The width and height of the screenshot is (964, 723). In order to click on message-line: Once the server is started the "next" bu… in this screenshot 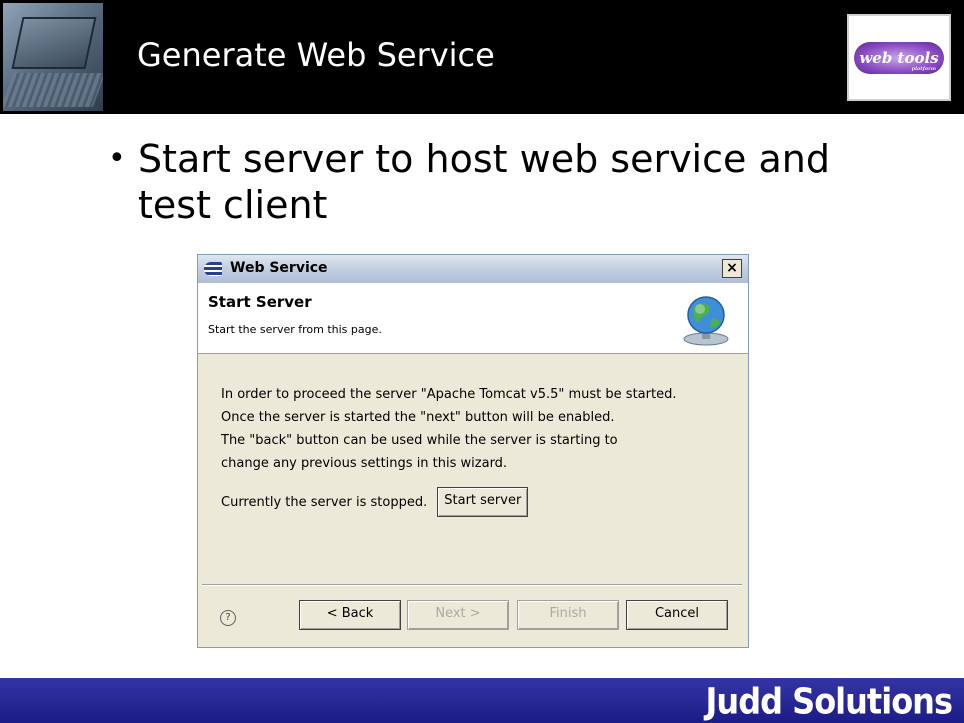, I will do `click(418, 417)`.